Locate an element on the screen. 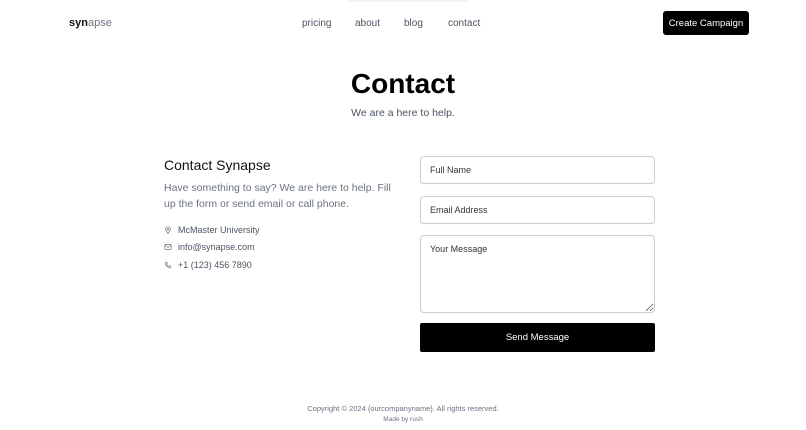  mail-icon is located at coordinates (168, 247).